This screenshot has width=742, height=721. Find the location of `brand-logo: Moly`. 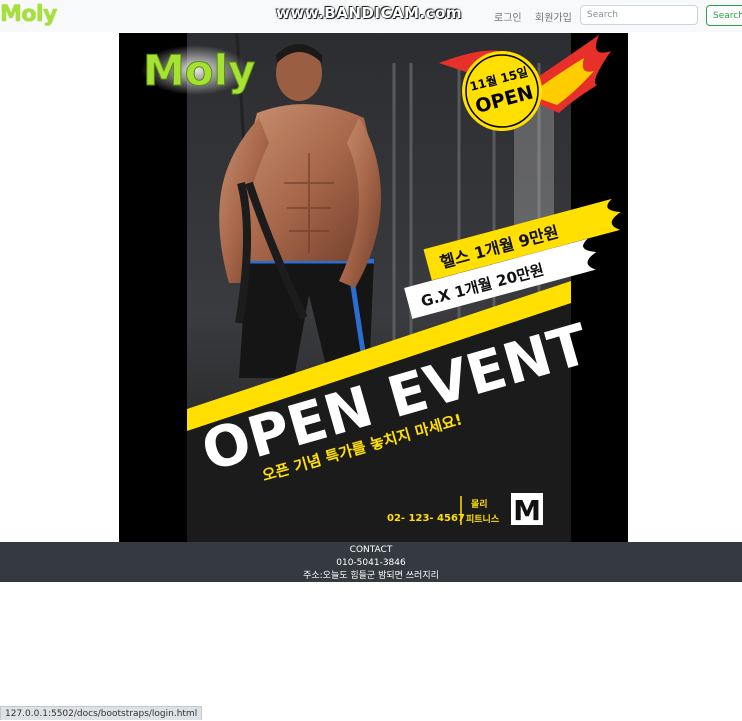

brand-logo: Moly is located at coordinates (28, 14).